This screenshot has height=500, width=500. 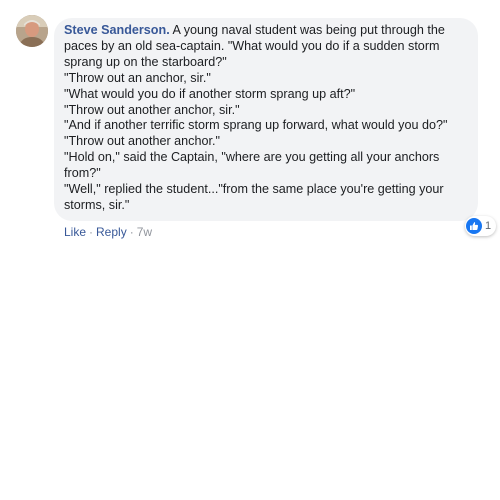 I want to click on comment-line: from?", so click(x=82, y=173).